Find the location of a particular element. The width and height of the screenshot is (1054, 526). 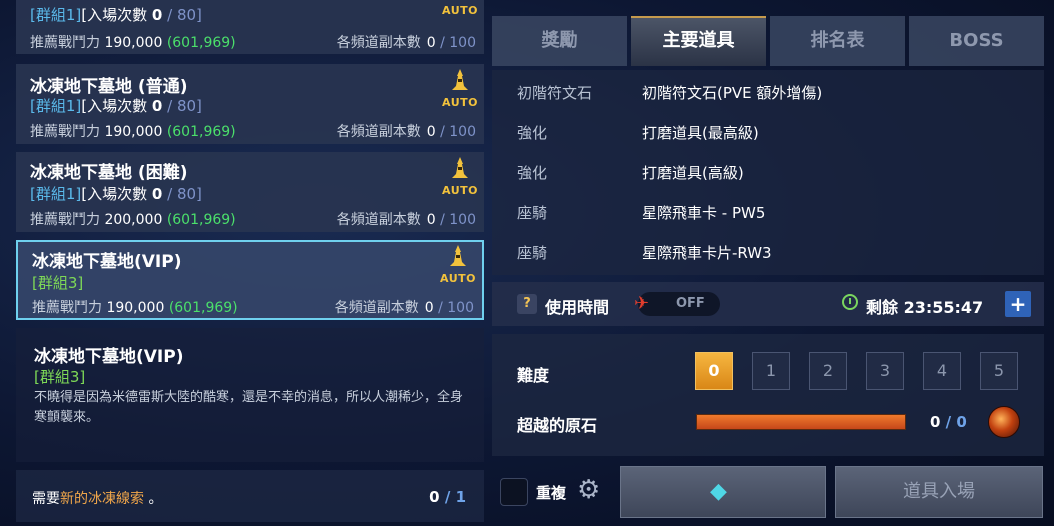

tab-rewards: 獎勵 is located at coordinates (559, 41).